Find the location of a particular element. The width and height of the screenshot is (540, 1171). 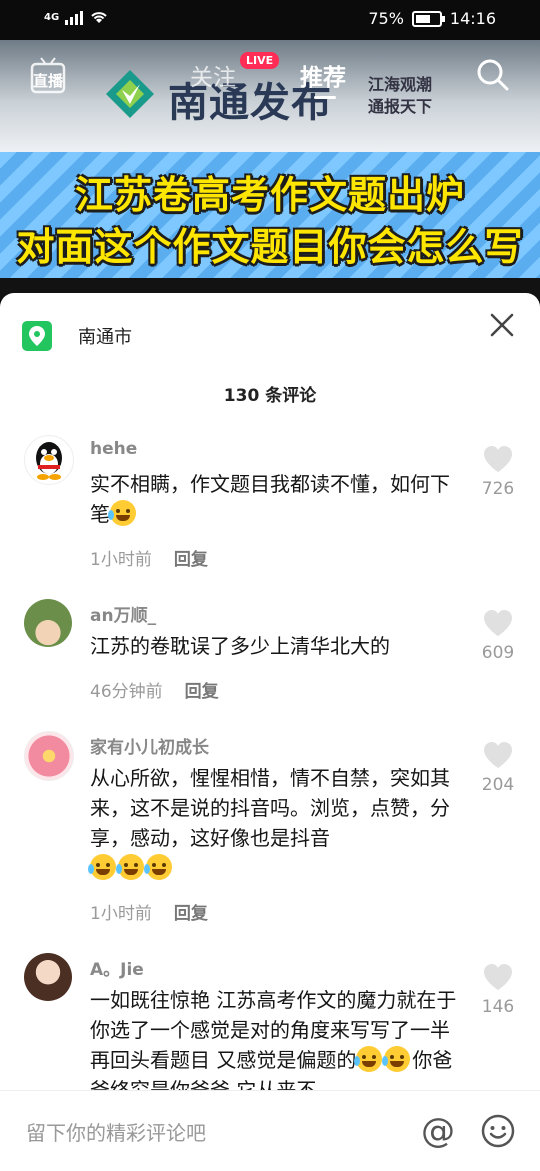

search-icon is located at coordinates (493, 75).